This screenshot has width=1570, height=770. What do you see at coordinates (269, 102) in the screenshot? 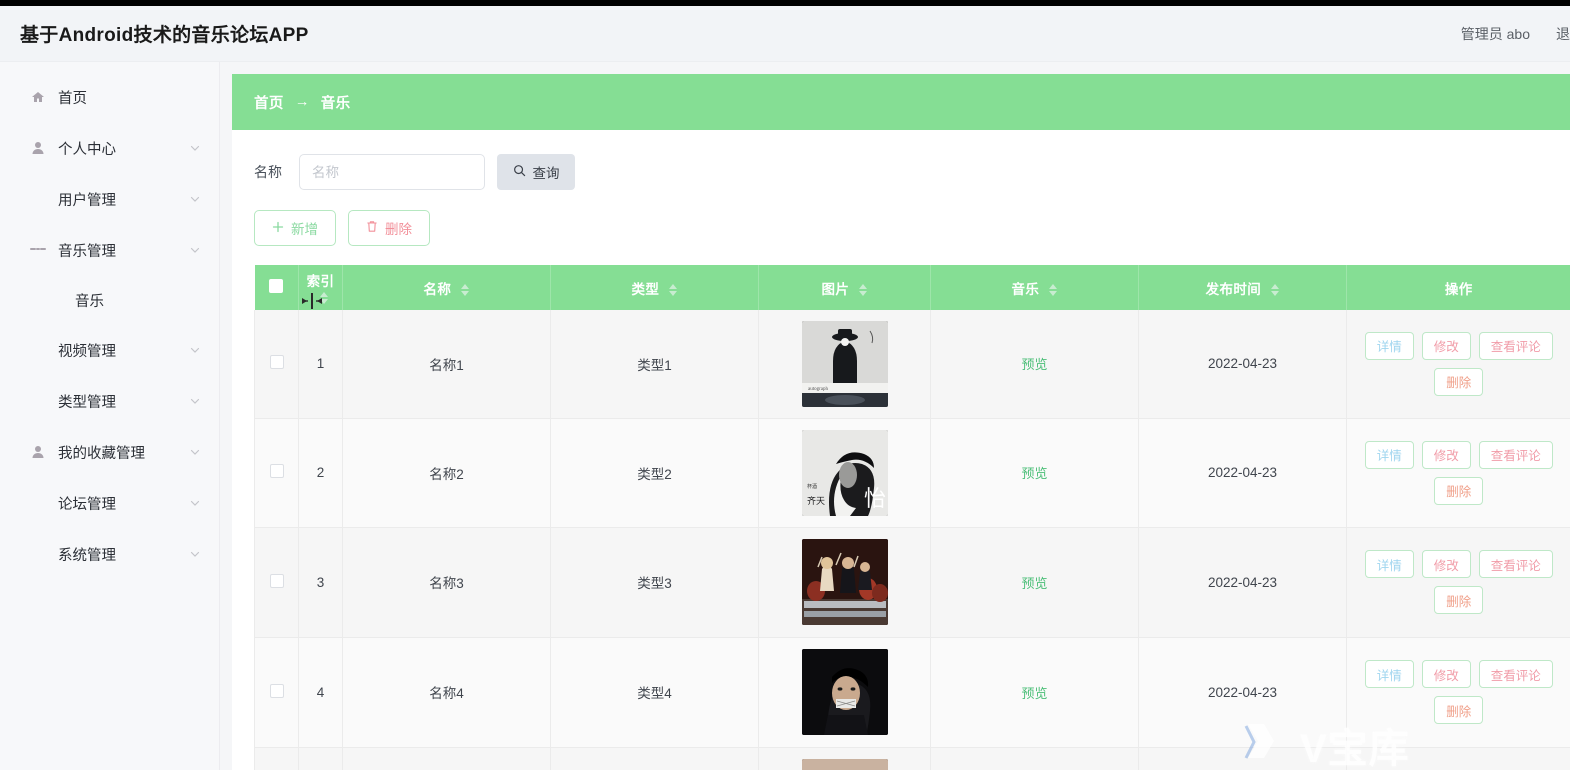
I see `breadcrumb-home: 首页` at bounding box center [269, 102].